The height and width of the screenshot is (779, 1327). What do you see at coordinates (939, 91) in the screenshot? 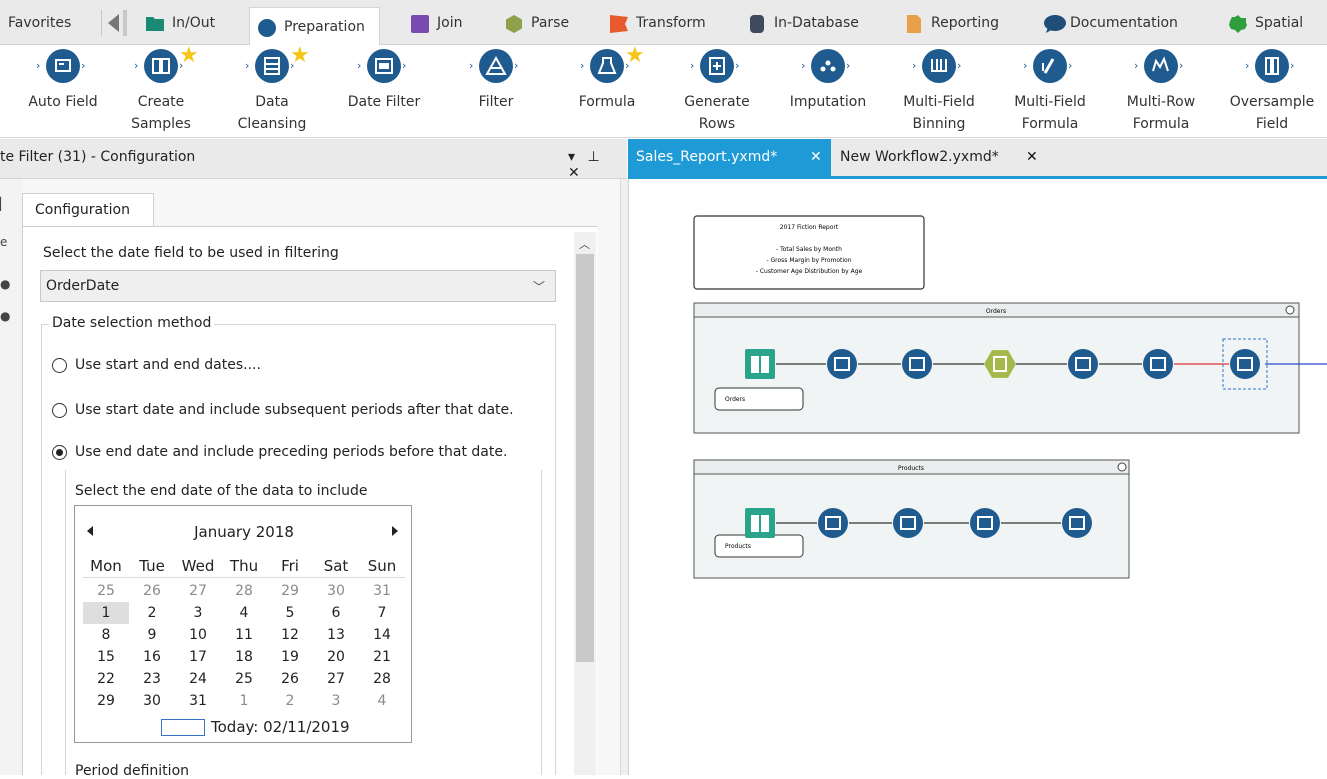
I see `tool-multi-field-binning: › › Multi-Field Binning` at bounding box center [939, 91].